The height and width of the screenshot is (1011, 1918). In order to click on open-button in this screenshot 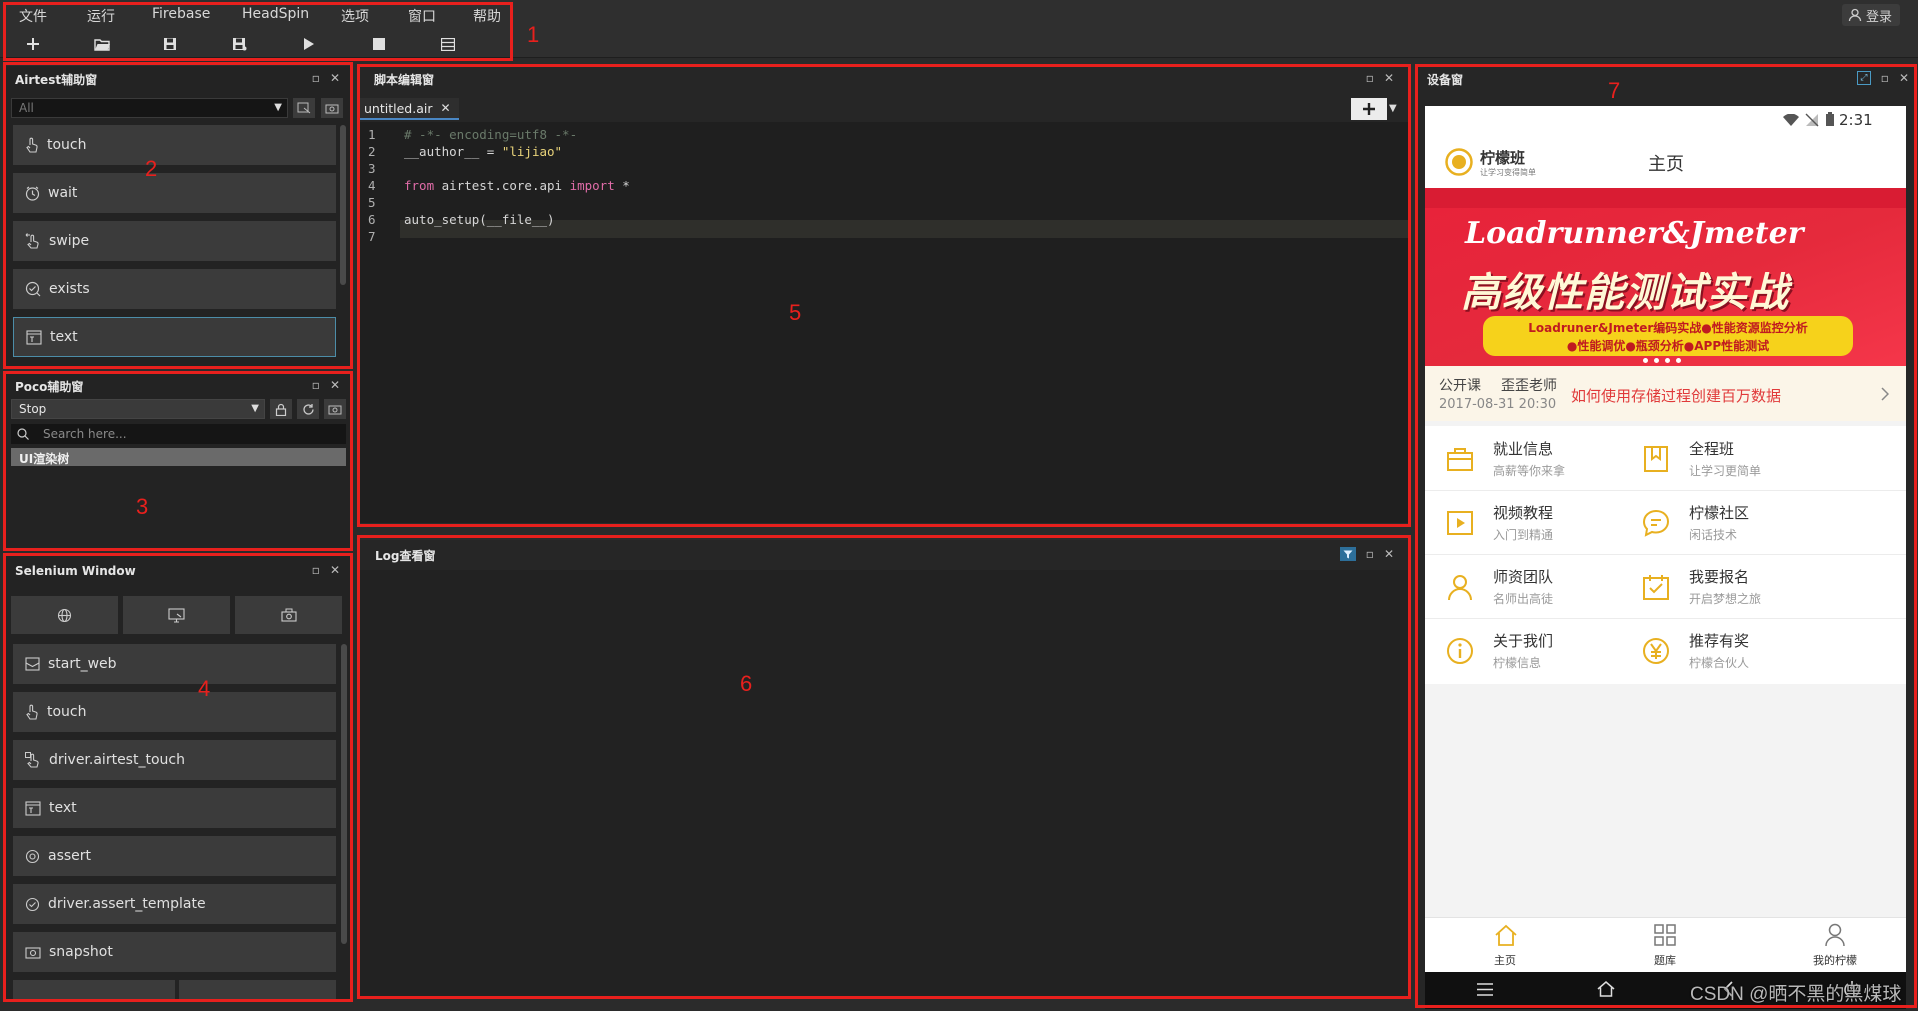, I will do `click(102, 44)`.